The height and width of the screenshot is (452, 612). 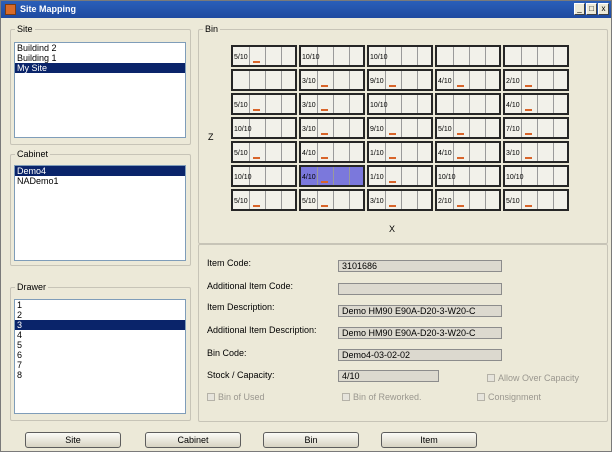 What do you see at coordinates (420, 355) in the screenshot?
I see `bin-code-field: Demo4-03-02-02` at bounding box center [420, 355].